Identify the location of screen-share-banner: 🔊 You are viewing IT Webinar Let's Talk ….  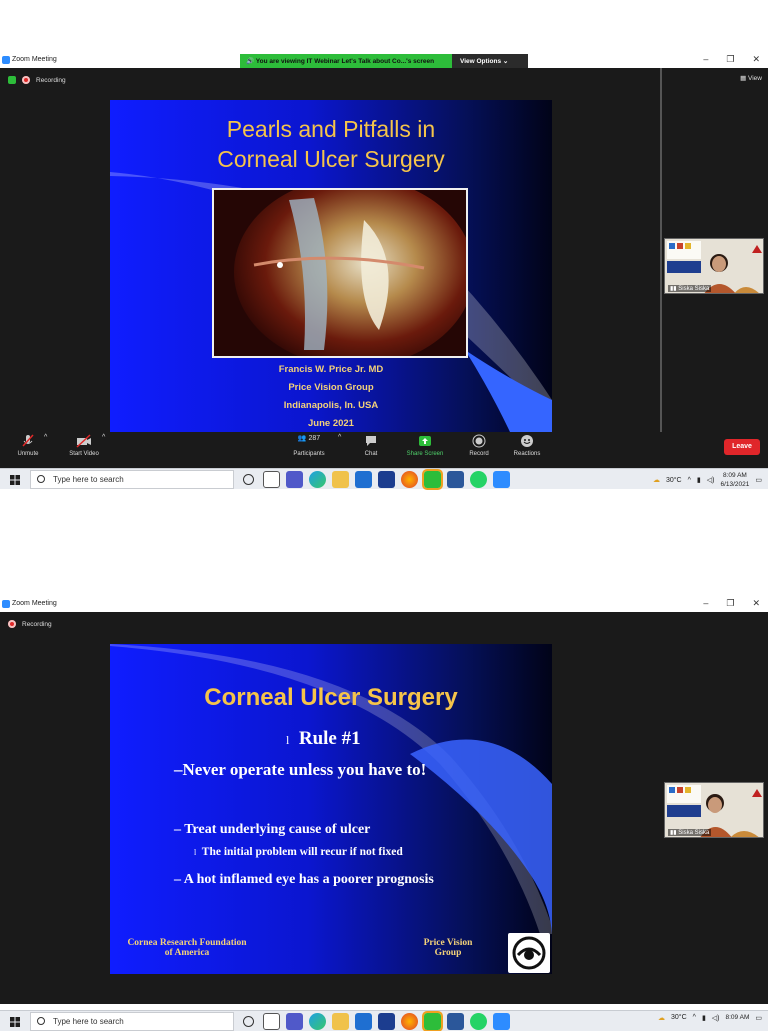
(384, 61).